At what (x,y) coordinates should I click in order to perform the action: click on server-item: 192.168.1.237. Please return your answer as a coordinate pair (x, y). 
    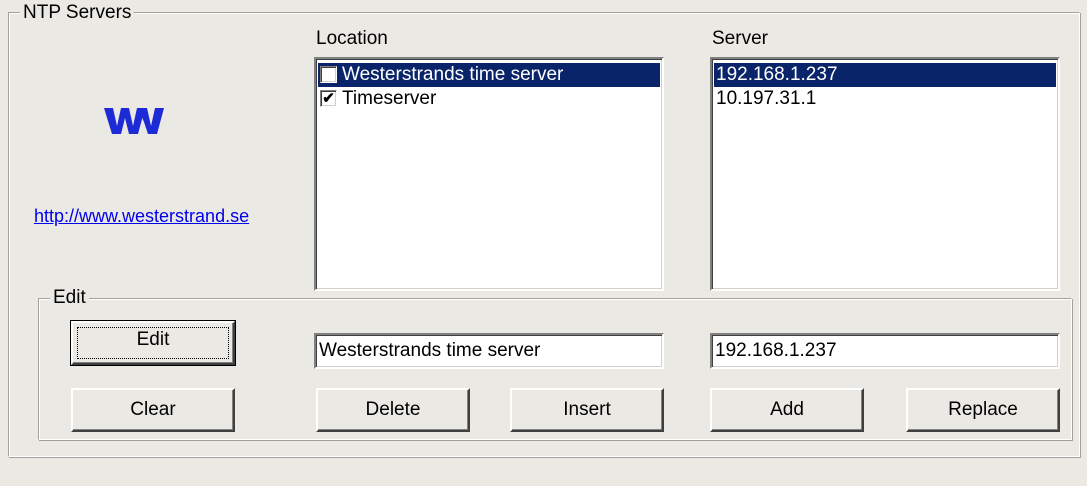
    Looking at the image, I should click on (885, 75).